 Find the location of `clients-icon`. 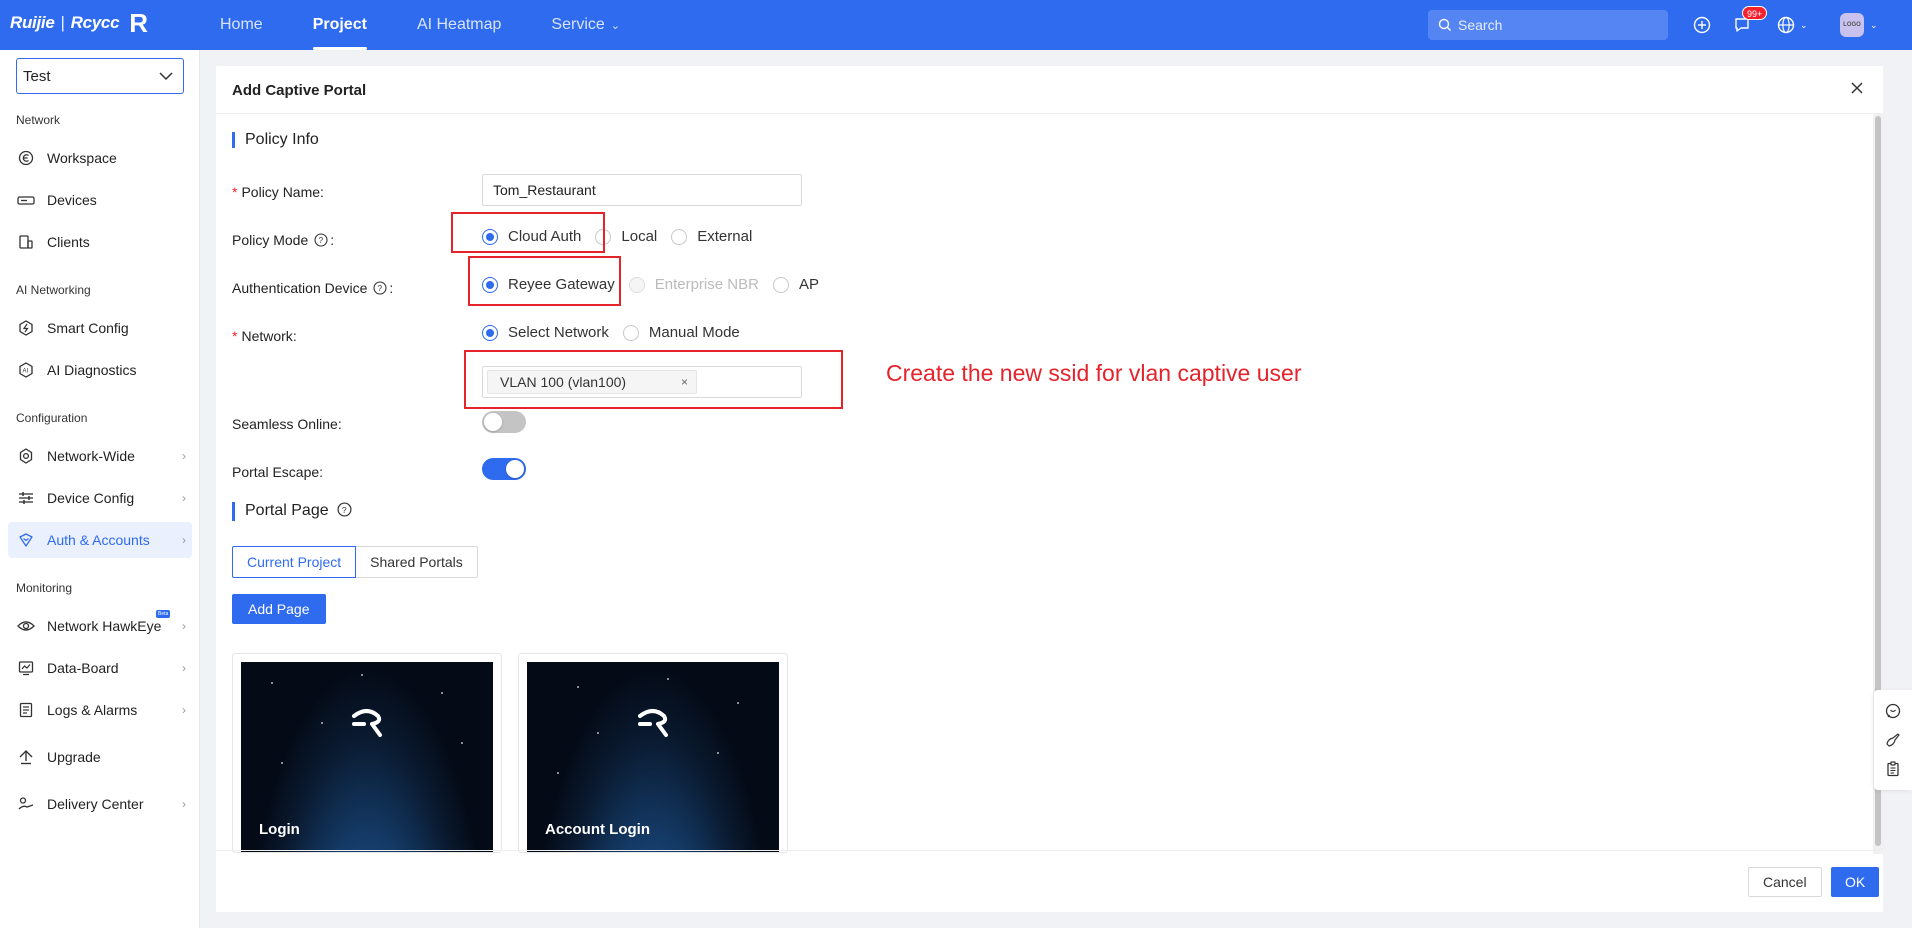

clients-icon is located at coordinates (26, 242).